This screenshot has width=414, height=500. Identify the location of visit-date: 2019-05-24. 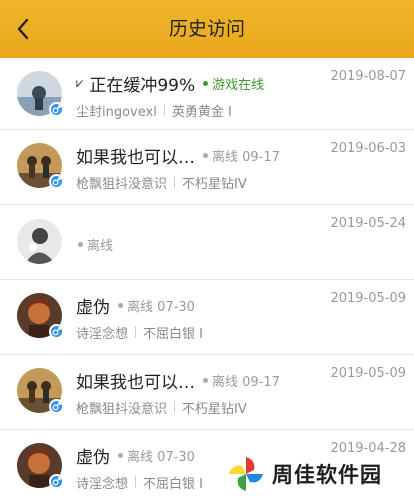
(368, 223).